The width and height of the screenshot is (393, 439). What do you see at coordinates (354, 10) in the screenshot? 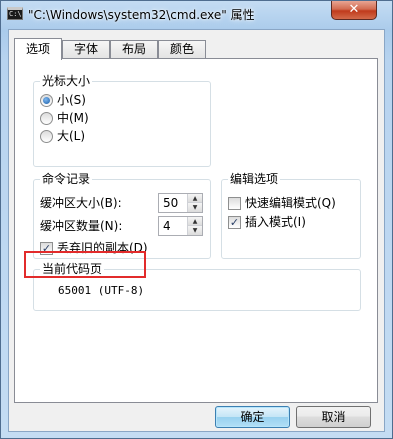
I see `close-button: ✕` at bounding box center [354, 10].